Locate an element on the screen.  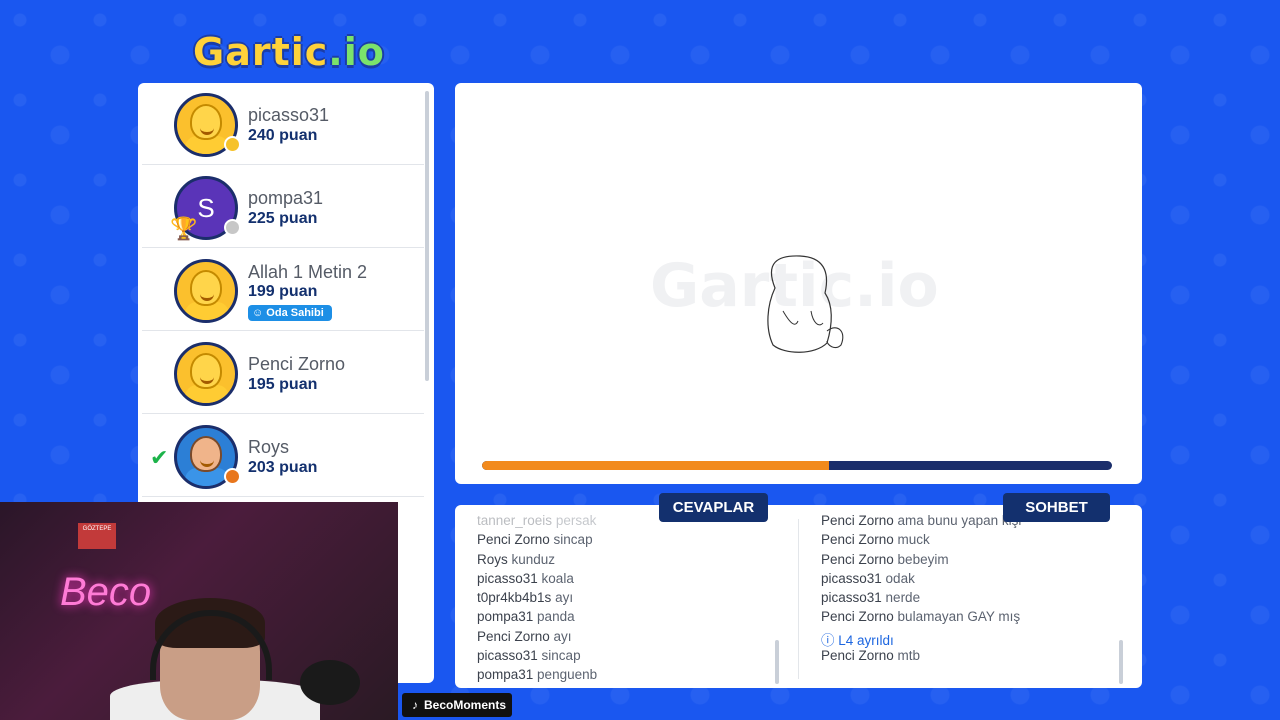
message-text: muck is located at coordinates (911, 540).